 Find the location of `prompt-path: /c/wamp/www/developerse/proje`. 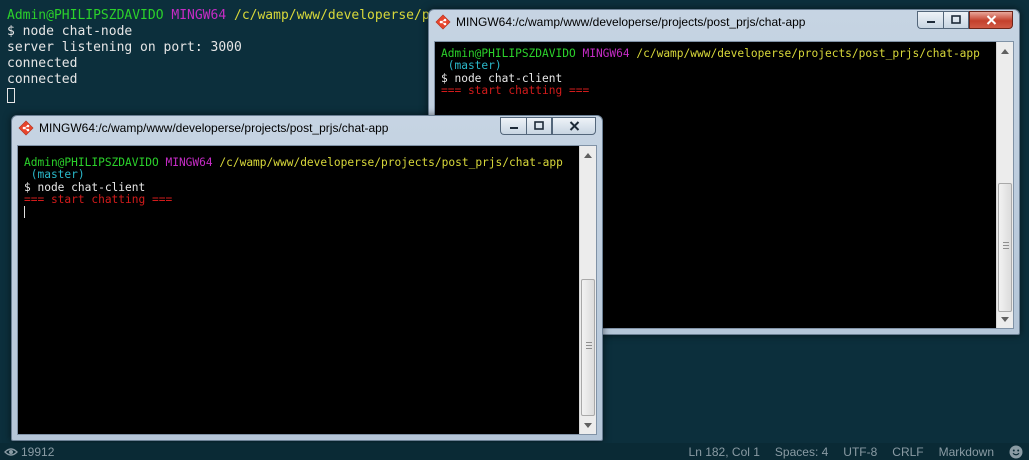

prompt-path: /c/wamp/www/developerse/proje is located at coordinates (347, 15).